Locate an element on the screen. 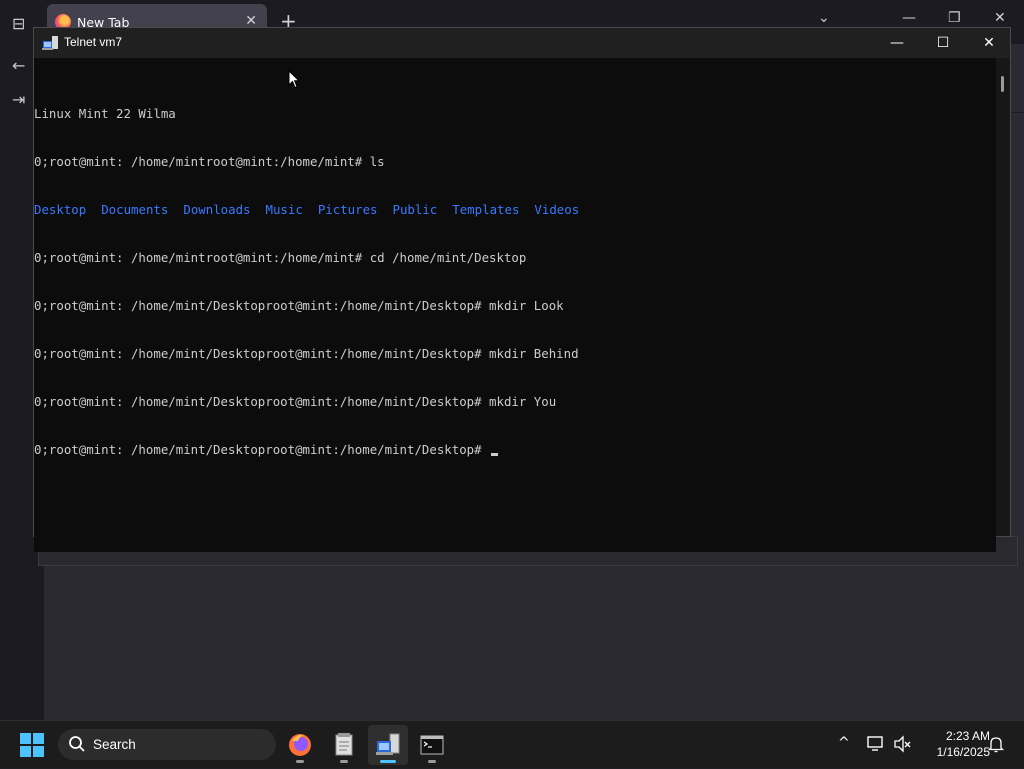 The width and height of the screenshot is (1024, 769). notepad-icon is located at coordinates (344, 744).